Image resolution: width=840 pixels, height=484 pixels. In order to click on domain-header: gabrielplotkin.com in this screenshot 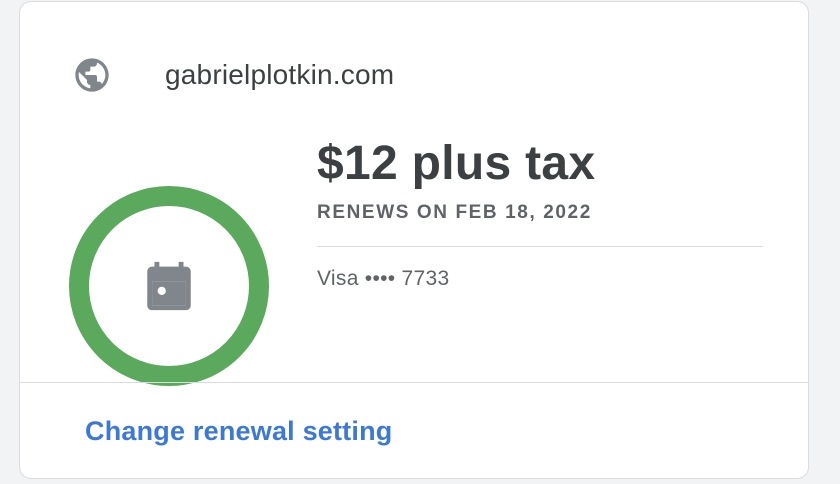, I will do `click(233, 75)`.